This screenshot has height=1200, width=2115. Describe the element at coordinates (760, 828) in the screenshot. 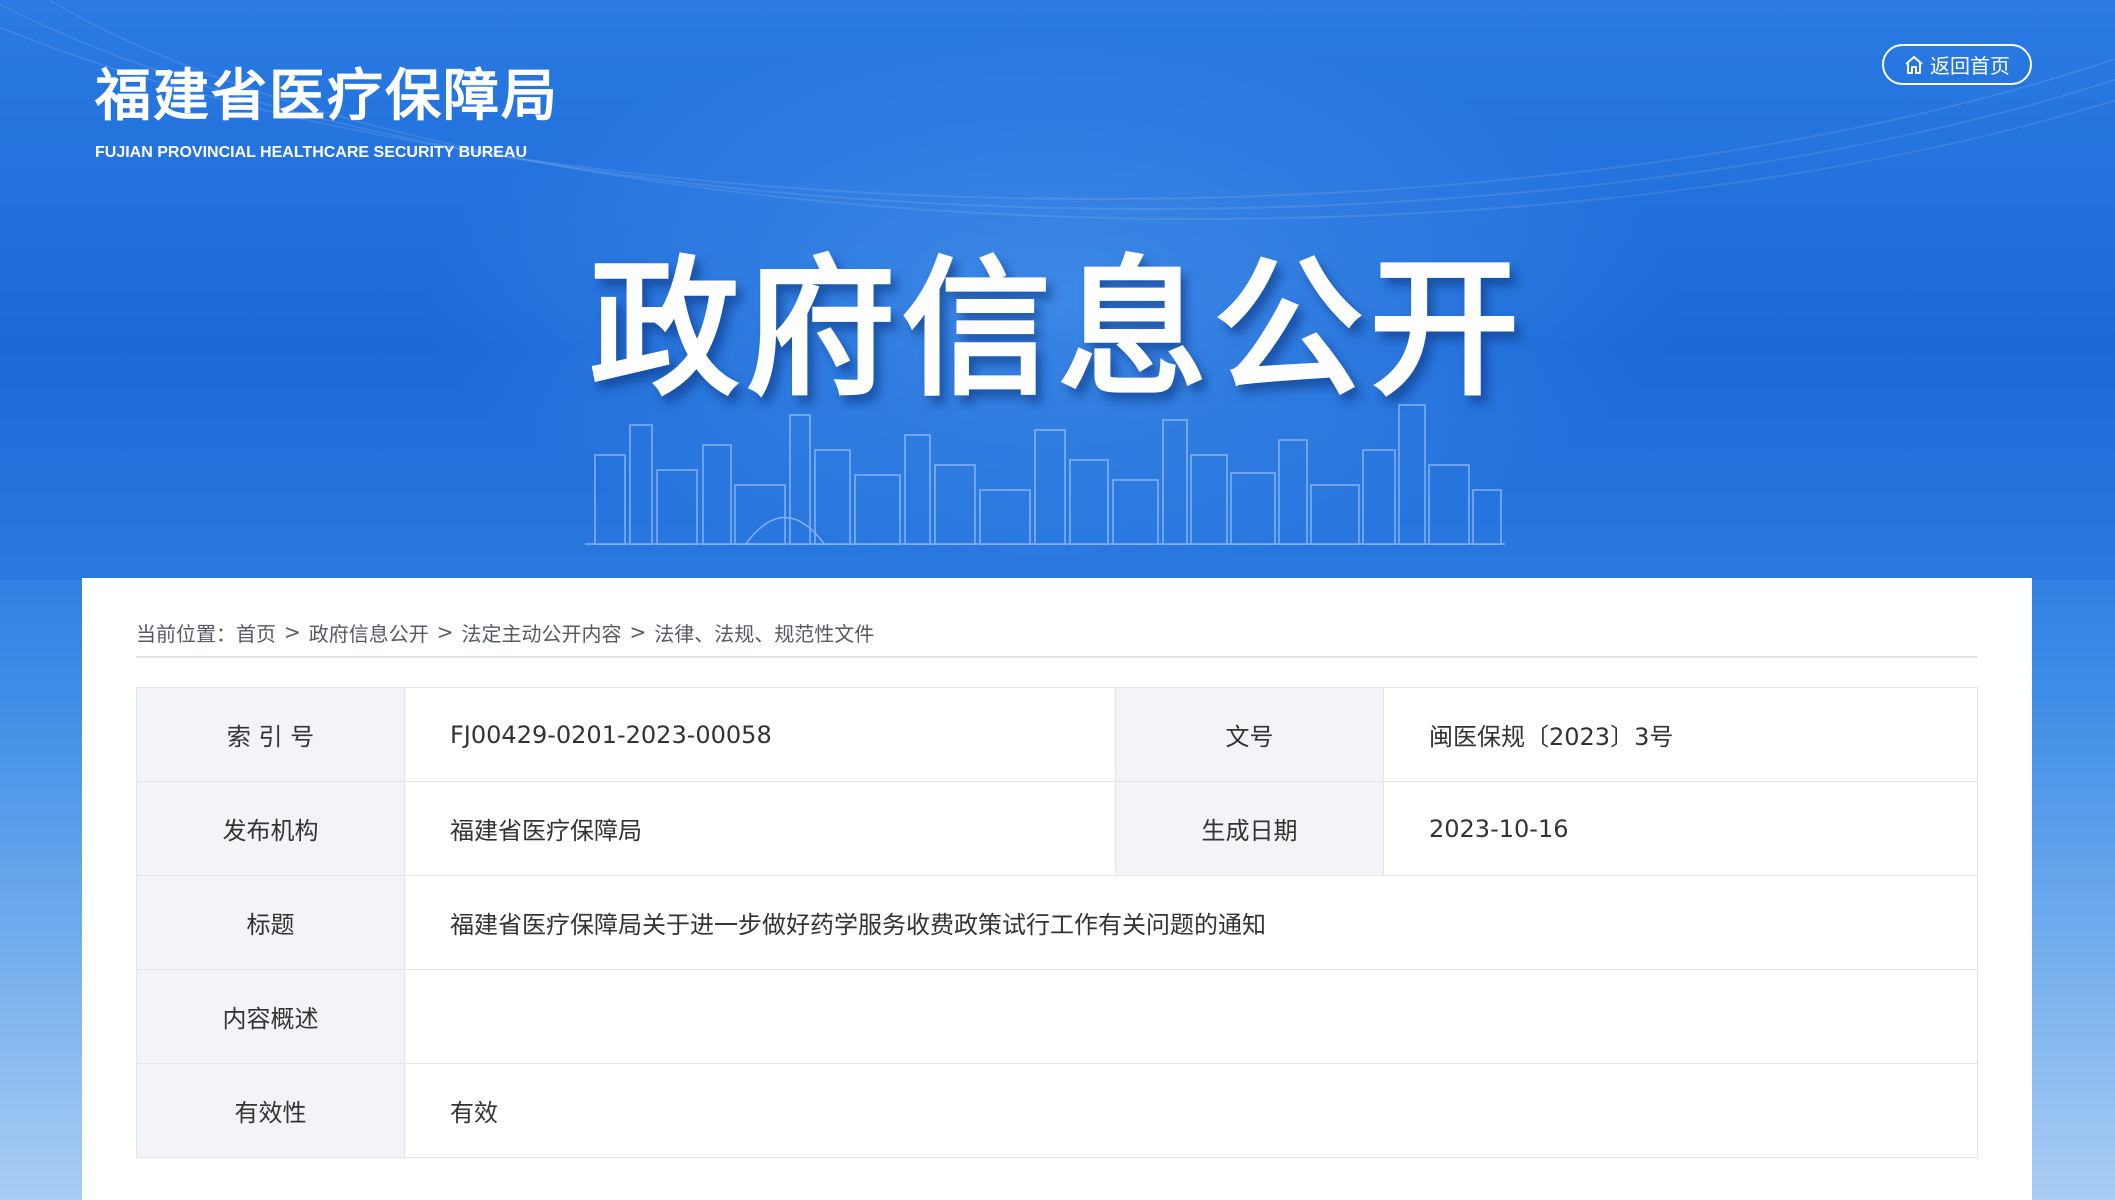

I see `publisher-value: 福建省医疗保障局` at that location.